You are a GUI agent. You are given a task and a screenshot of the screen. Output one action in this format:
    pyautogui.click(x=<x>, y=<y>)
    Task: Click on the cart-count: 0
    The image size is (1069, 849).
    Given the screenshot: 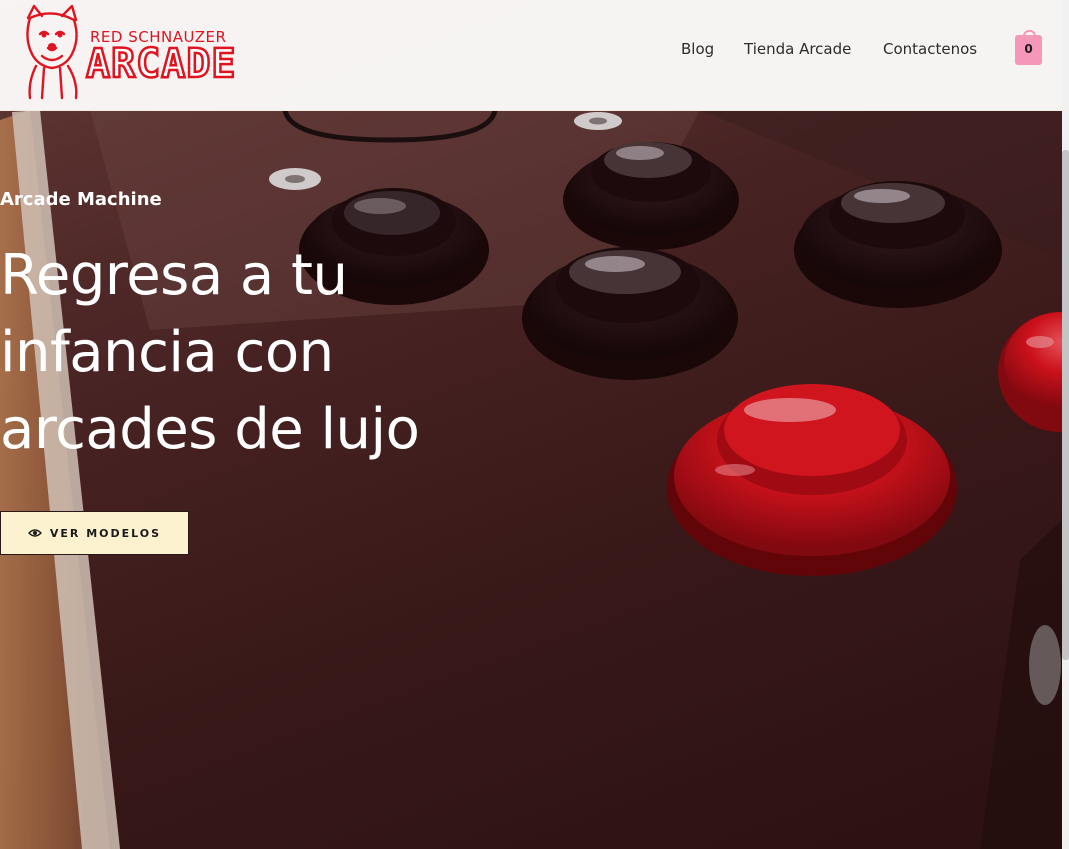 What is the action you would take?
    pyautogui.click(x=1028, y=49)
    